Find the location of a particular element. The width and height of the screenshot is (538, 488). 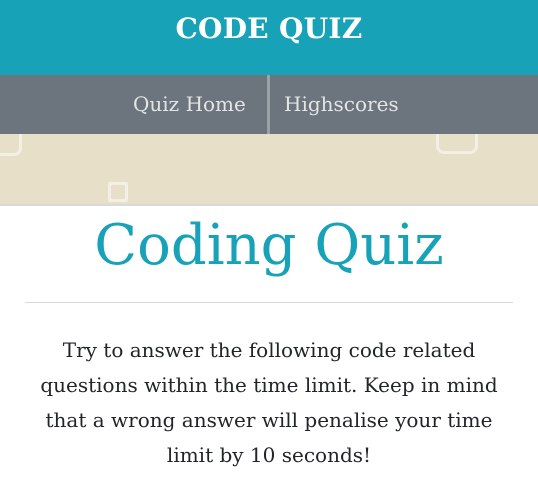

brand-title: CODE QUIZ is located at coordinates (269, 28).